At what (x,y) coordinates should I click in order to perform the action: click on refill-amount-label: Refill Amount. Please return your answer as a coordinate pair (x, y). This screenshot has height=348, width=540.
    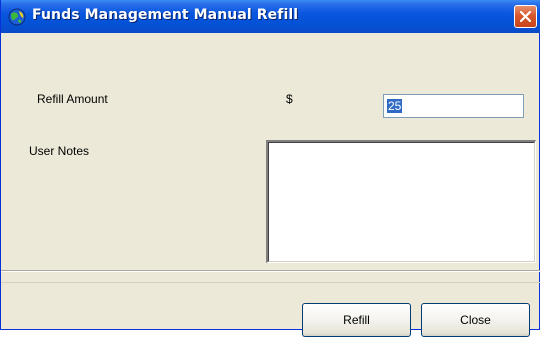
    Looking at the image, I should click on (72, 99).